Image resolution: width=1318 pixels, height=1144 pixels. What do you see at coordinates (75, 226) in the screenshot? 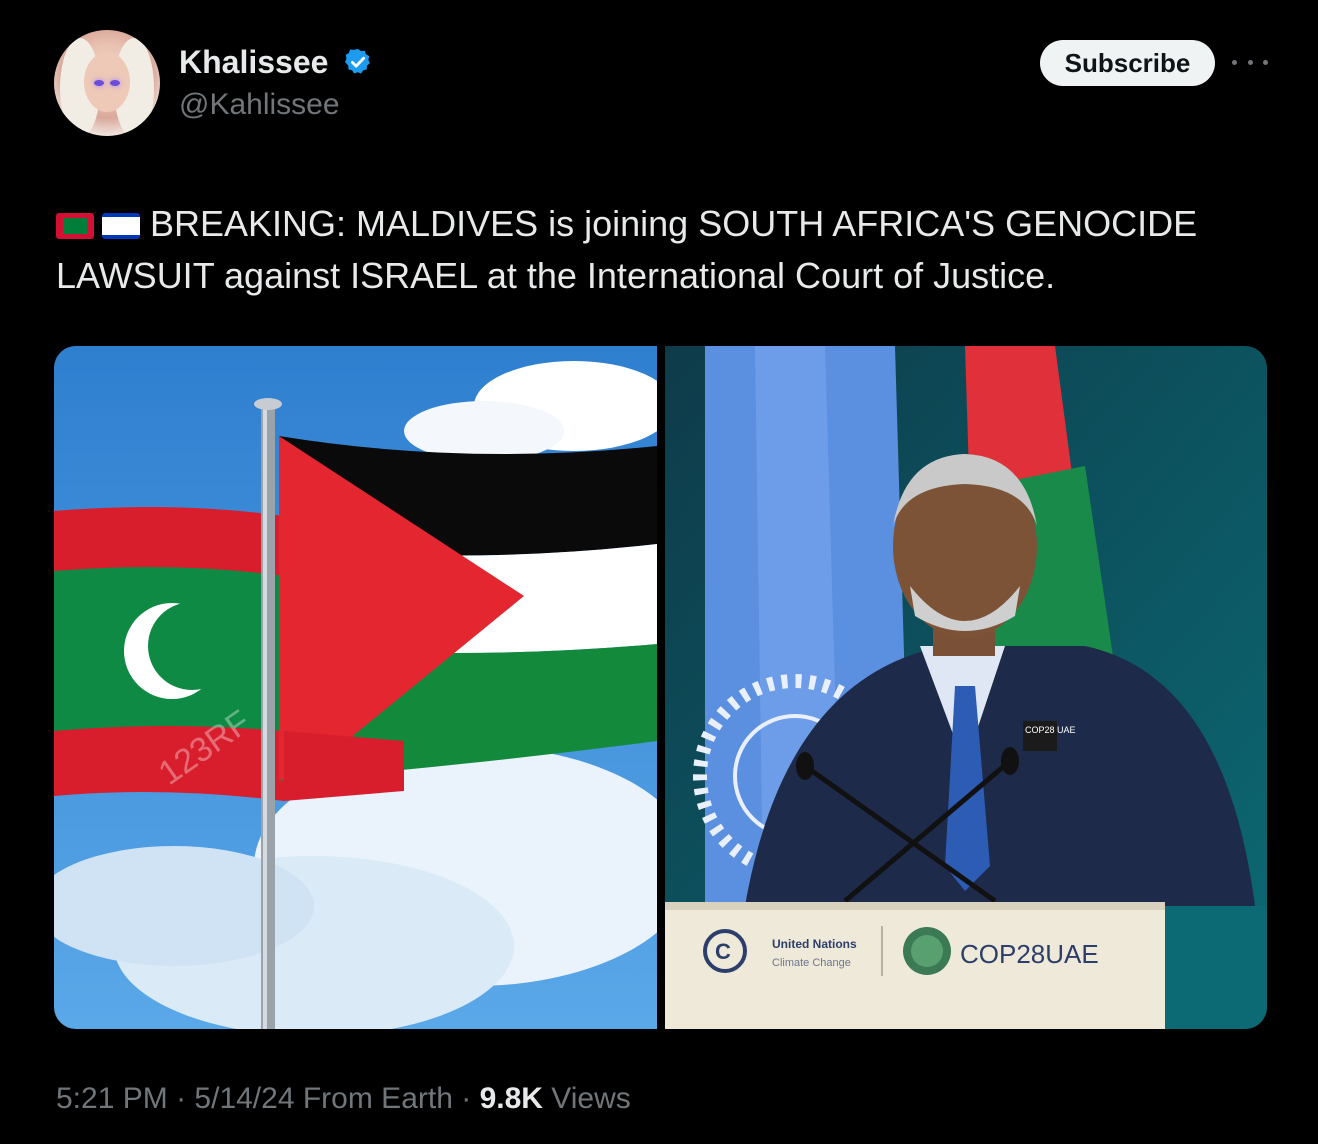
I see `maldives-flag-icon` at bounding box center [75, 226].